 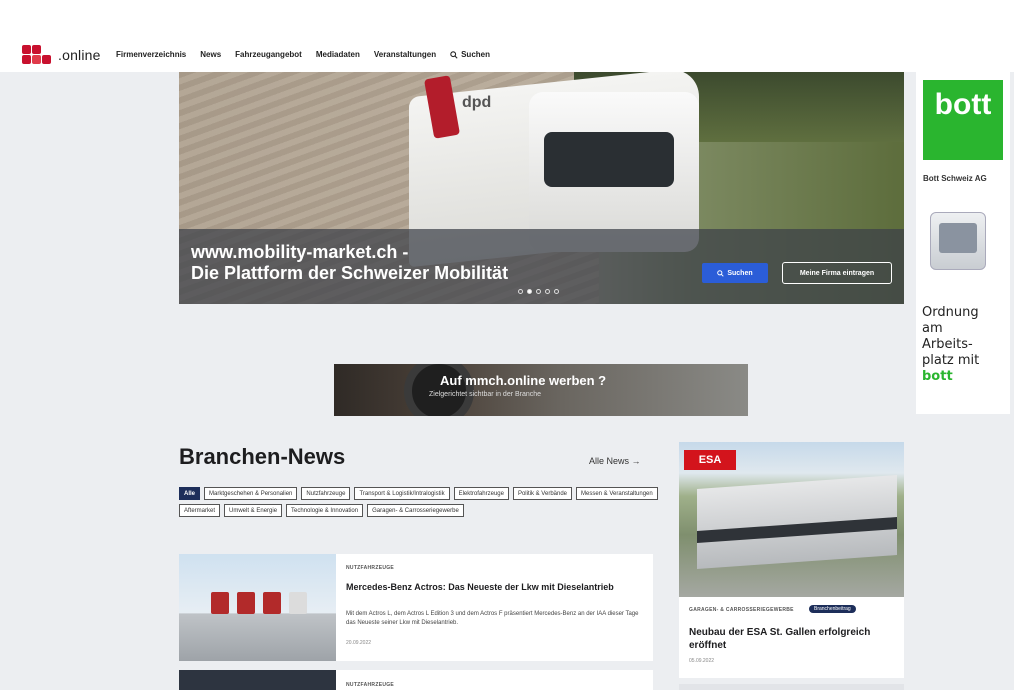 I want to click on hero-search-label: Suchen, so click(x=740, y=273).